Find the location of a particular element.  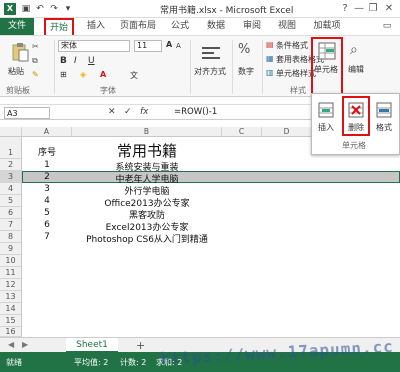

cells-label: 单元格 is located at coordinates (326, 69).